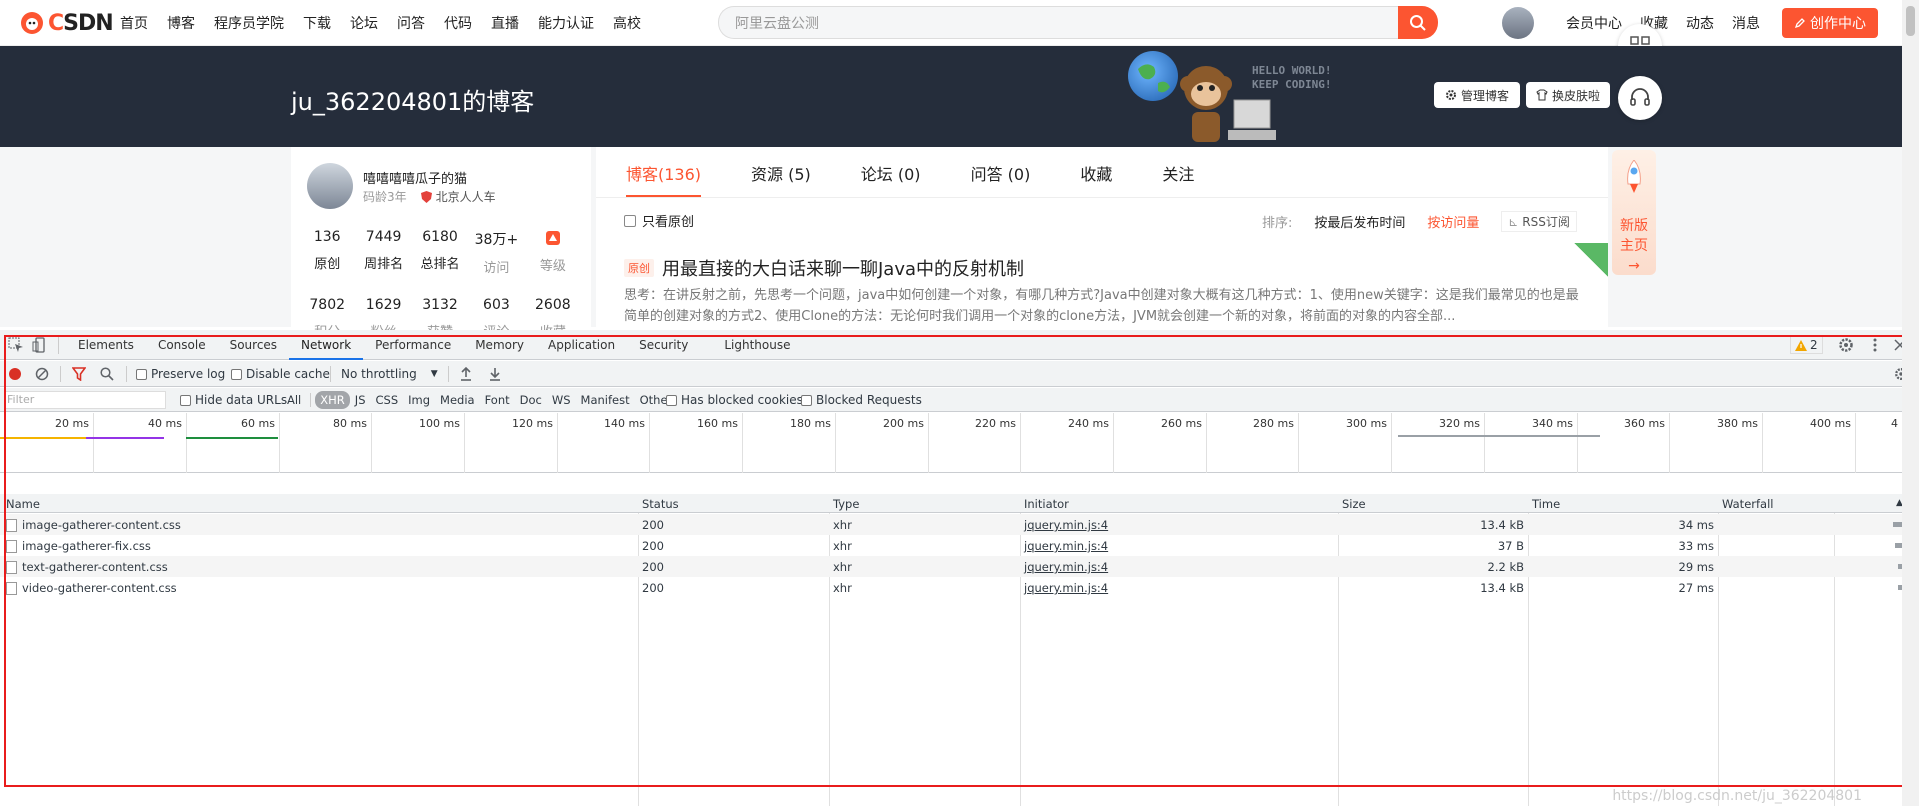 The height and width of the screenshot is (806, 1919). What do you see at coordinates (663, 345) in the screenshot?
I see `tab-security: Security` at bounding box center [663, 345].